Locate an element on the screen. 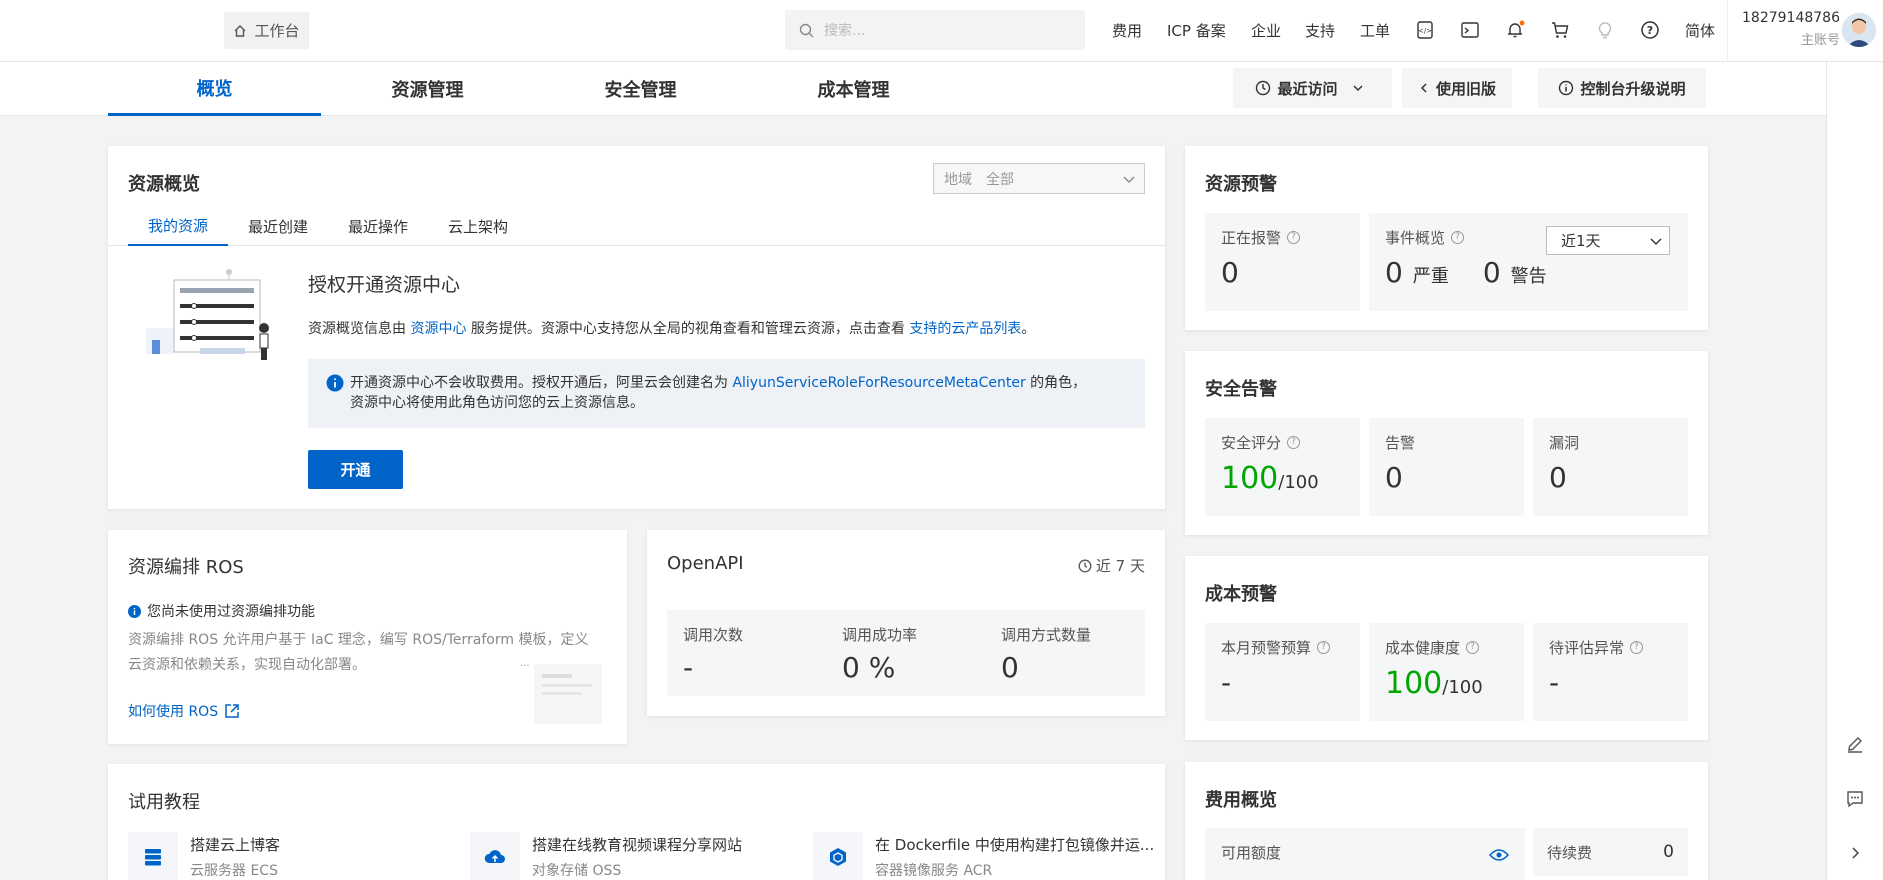  notice-prefix: 开通资源中心不会收取费用。授权开通后，阿里云会创建名为 is located at coordinates (539, 383).